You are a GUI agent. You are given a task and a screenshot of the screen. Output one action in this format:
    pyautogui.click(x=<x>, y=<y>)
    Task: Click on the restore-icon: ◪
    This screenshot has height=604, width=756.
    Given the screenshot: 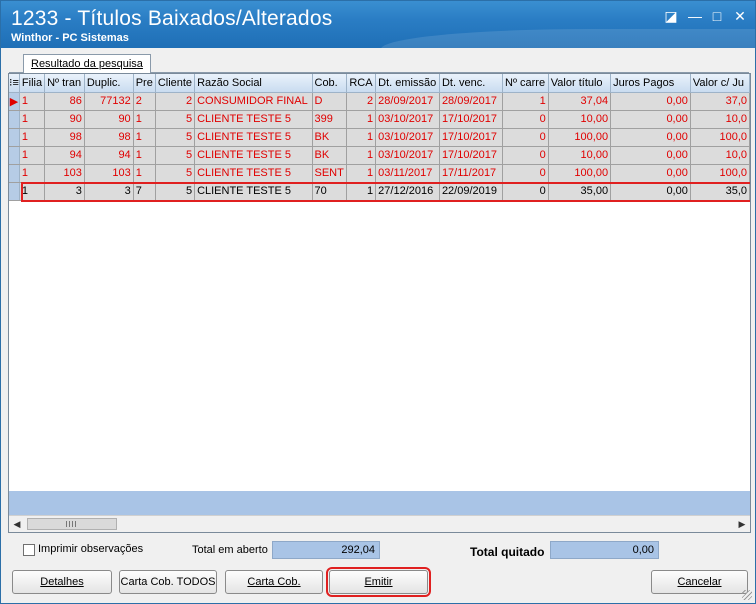 What is the action you would take?
    pyautogui.click(x=671, y=16)
    